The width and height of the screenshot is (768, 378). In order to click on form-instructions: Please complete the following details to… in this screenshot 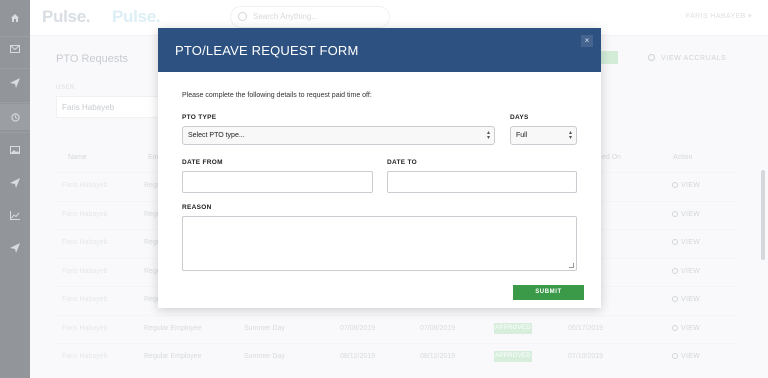, I will do `click(277, 95)`.